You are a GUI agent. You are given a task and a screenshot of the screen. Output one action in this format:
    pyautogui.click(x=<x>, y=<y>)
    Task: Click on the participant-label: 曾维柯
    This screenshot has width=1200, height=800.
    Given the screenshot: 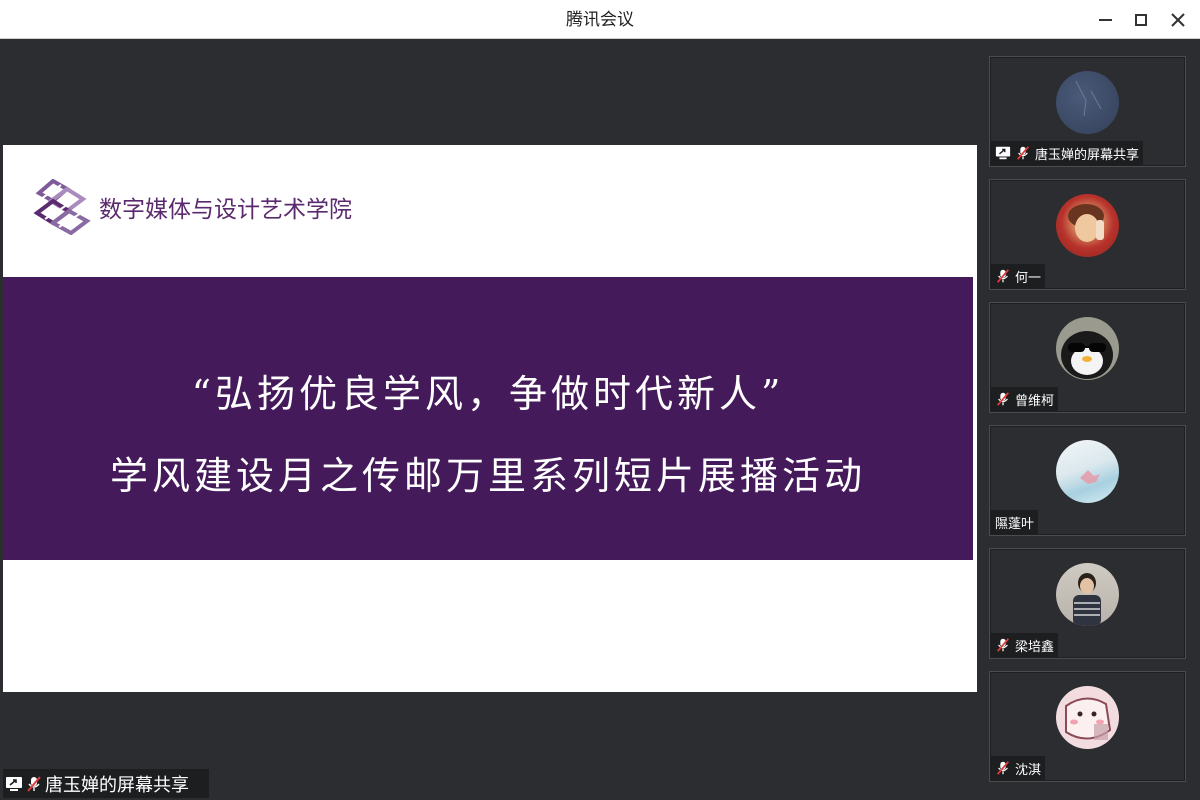 What is the action you would take?
    pyautogui.click(x=1025, y=399)
    